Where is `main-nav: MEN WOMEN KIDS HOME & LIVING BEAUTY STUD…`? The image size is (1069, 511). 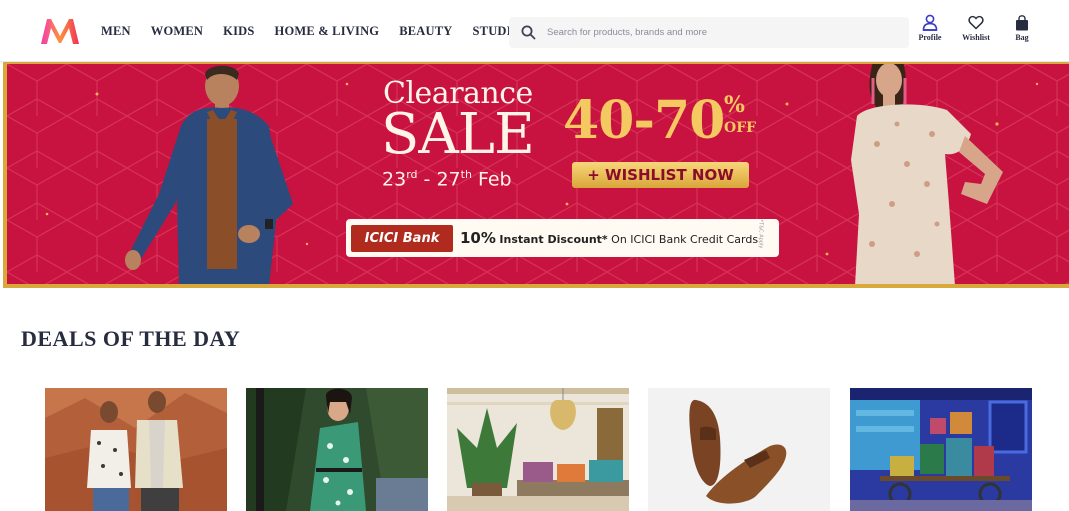 main-nav: MEN WOMEN KIDS HOME & LIVING BEAUTY STUD… is located at coordinates (311, 31).